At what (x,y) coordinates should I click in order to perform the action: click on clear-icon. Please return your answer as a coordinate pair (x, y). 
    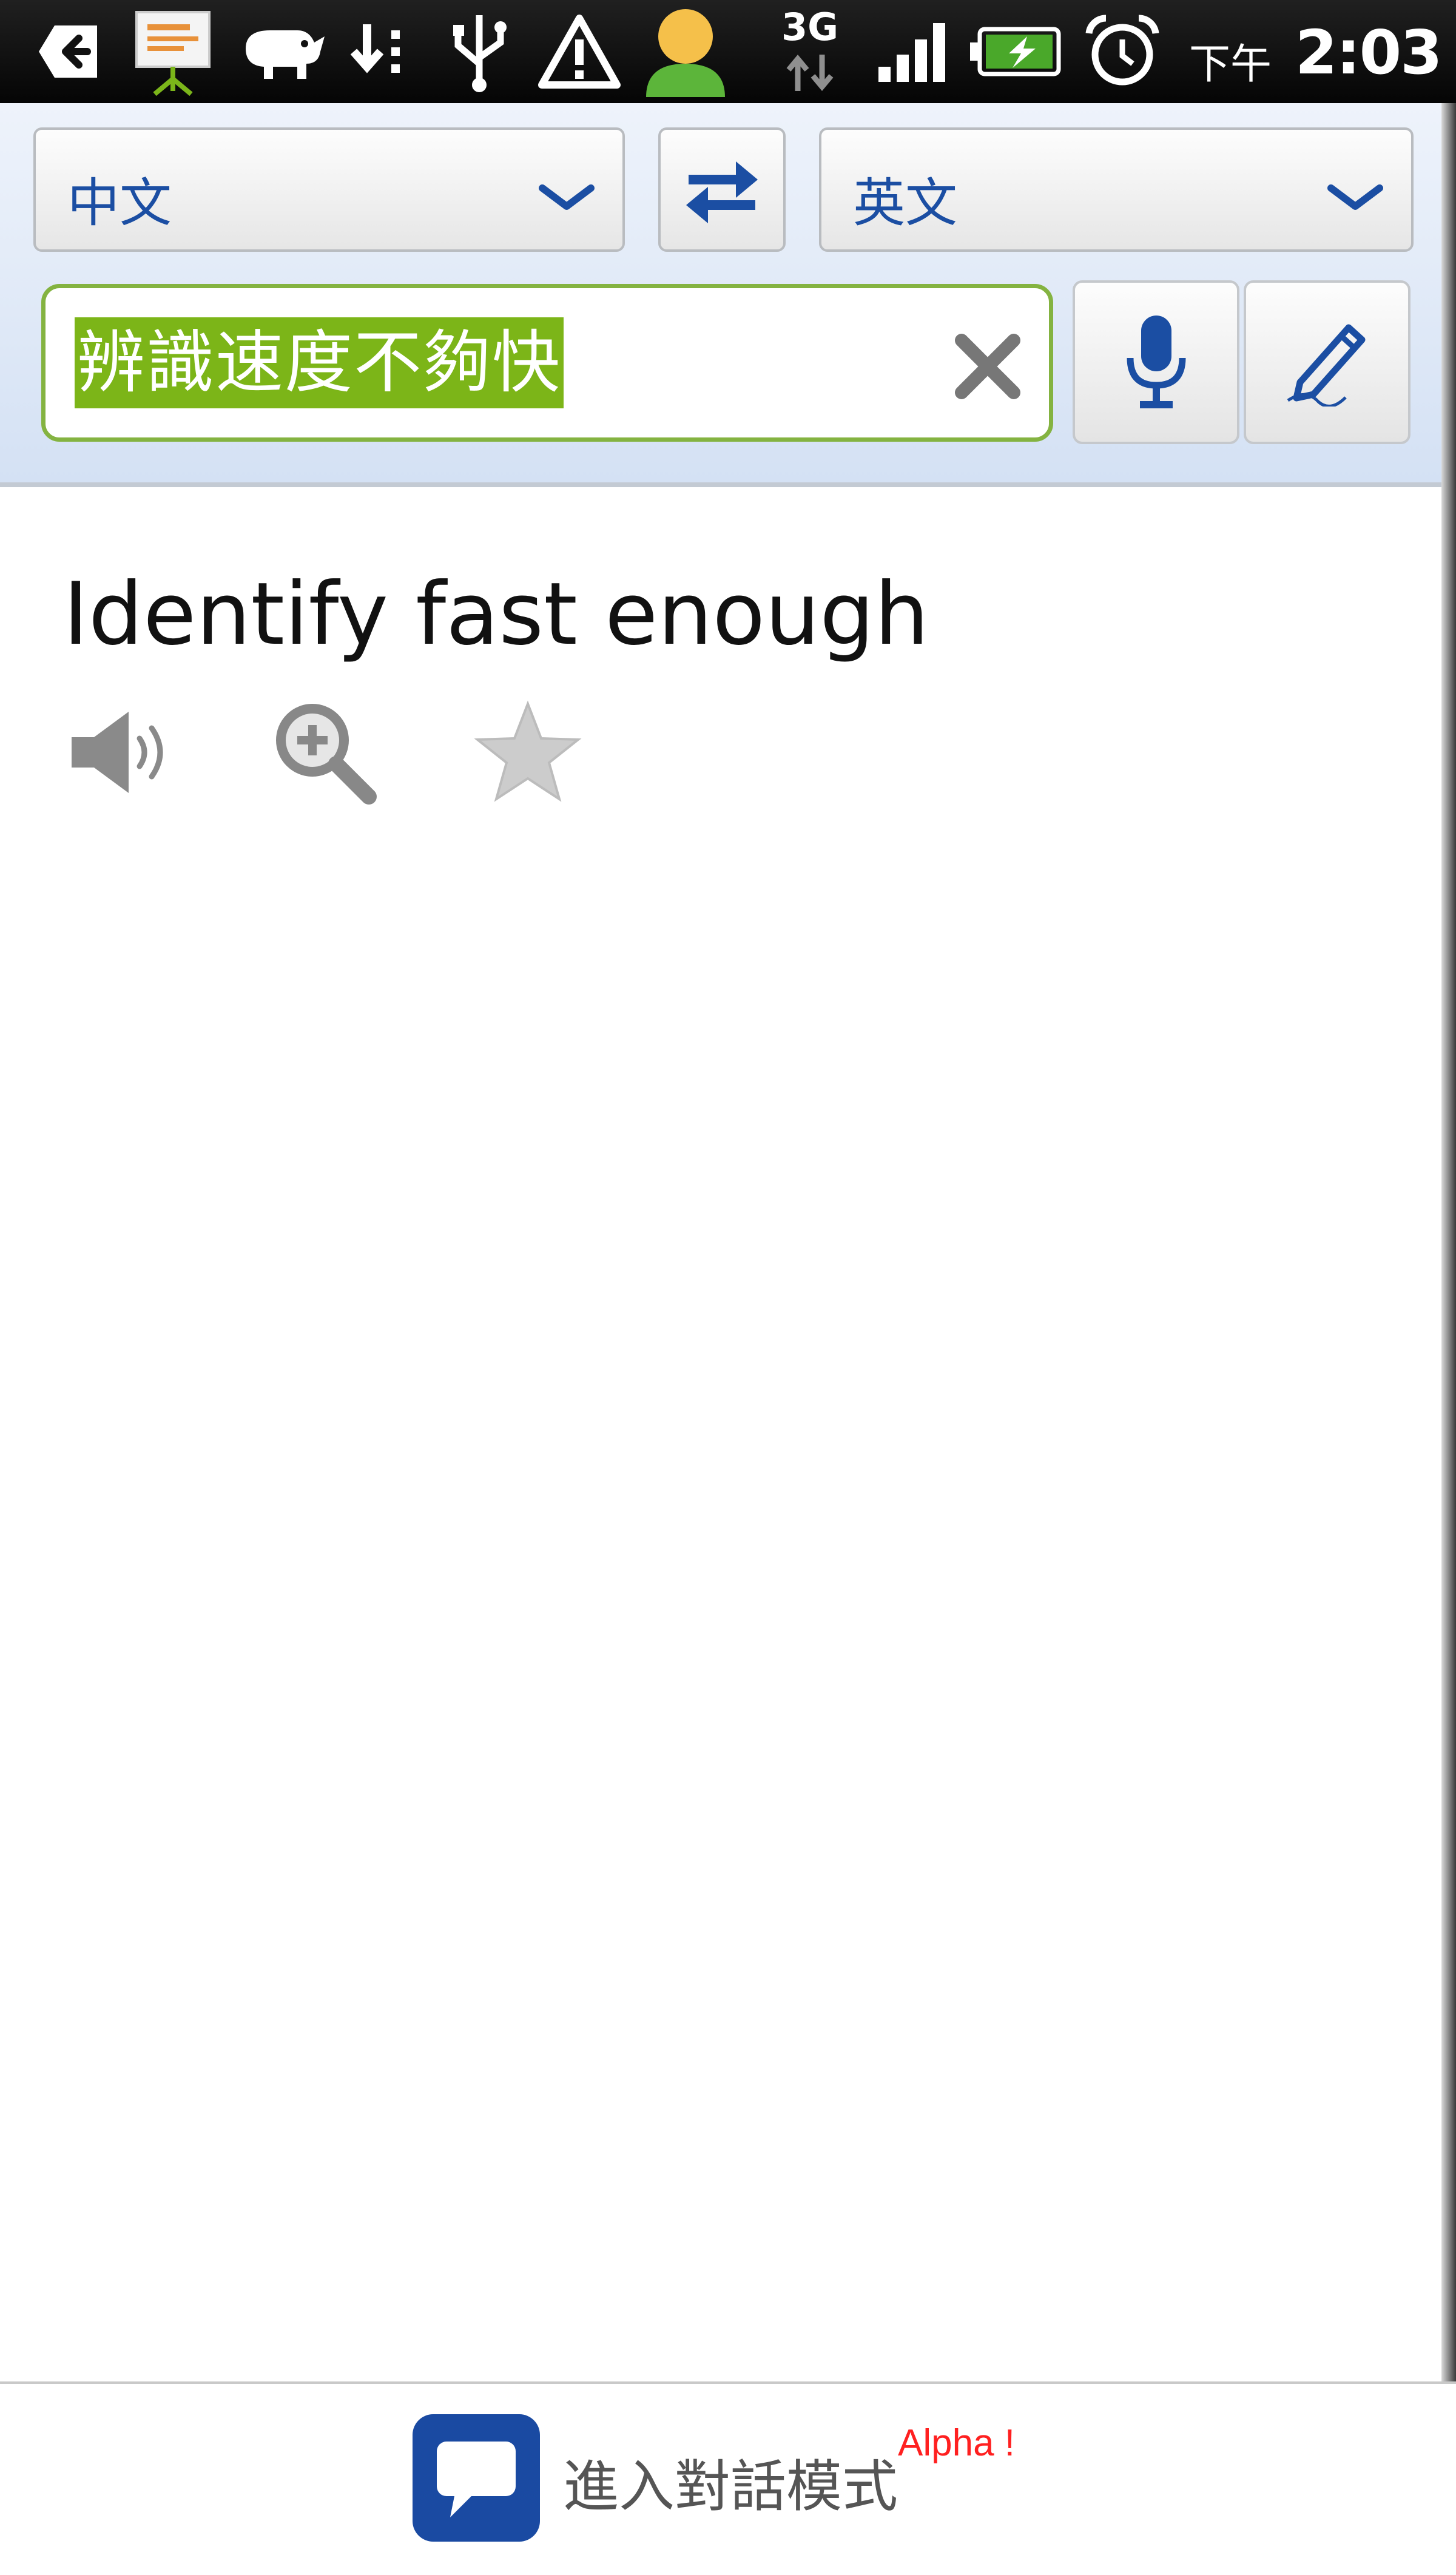
    Looking at the image, I should click on (987, 366).